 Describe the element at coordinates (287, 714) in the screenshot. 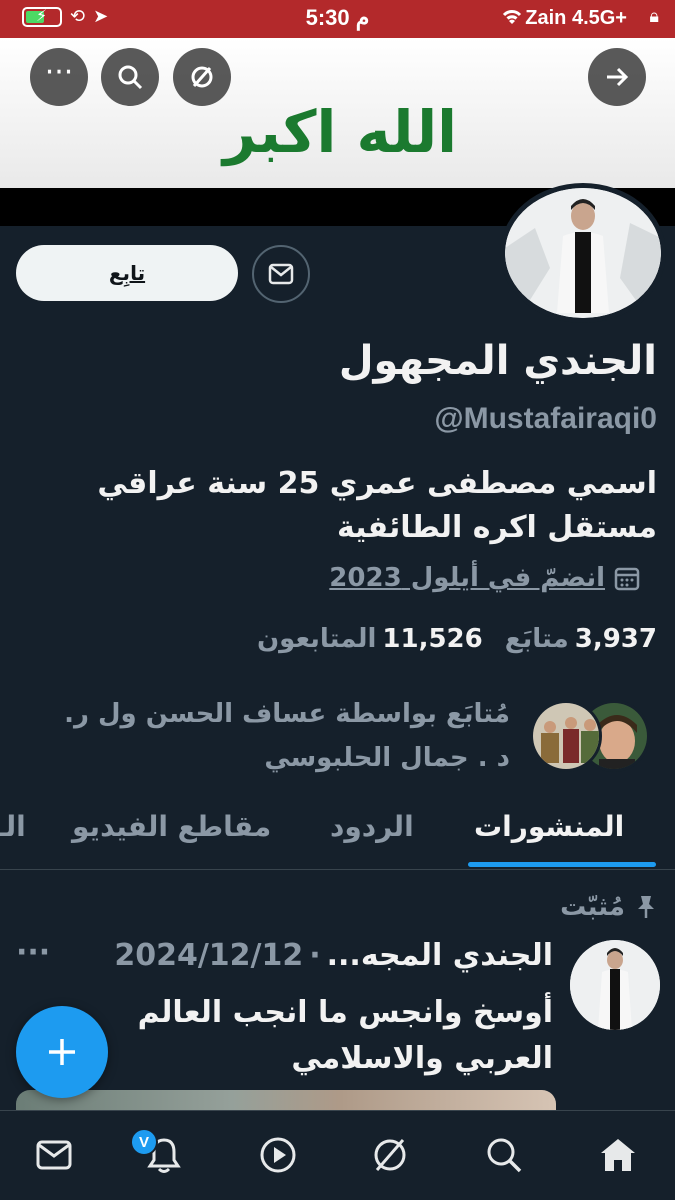

I see `followed-by-line: مُتابَع بواسطة عساف الحسن ول ر.` at that location.